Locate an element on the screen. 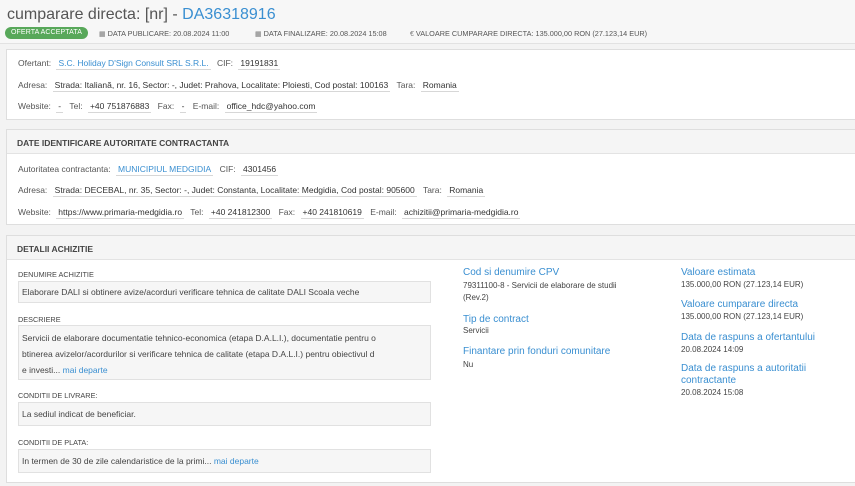 This screenshot has height=486, width=855. payment-label: CONDITII DE PLATA: is located at coordinates (53, 442).